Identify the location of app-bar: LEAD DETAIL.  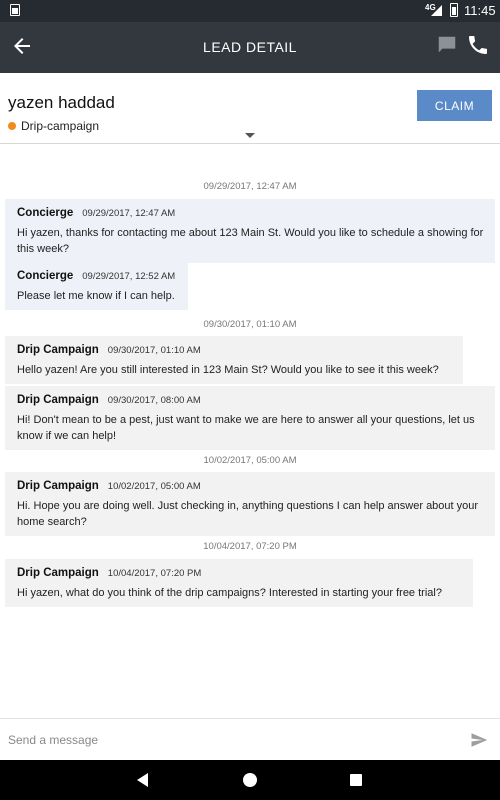
(250, 47).